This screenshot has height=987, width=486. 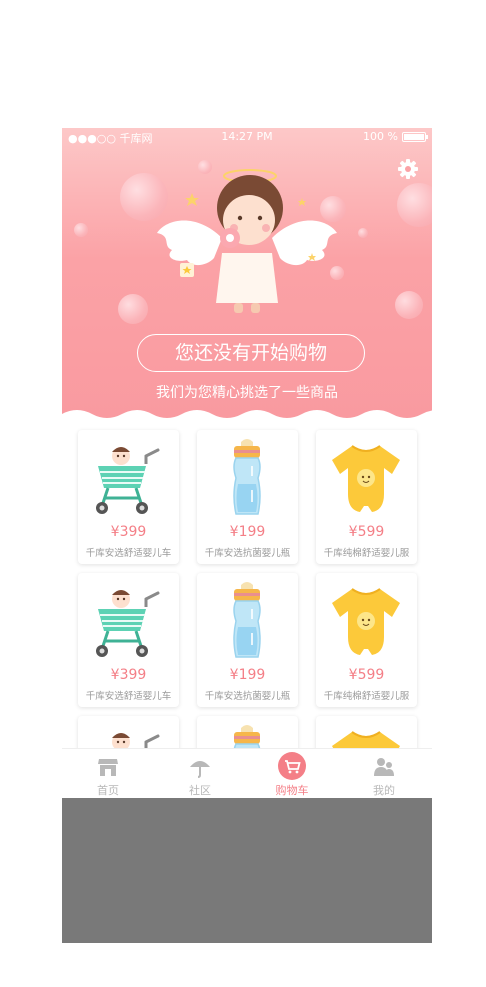 What do you see at coordinates (384, 767) in the screenshot?
I see `people-icon` at bounding box center [384, 767].